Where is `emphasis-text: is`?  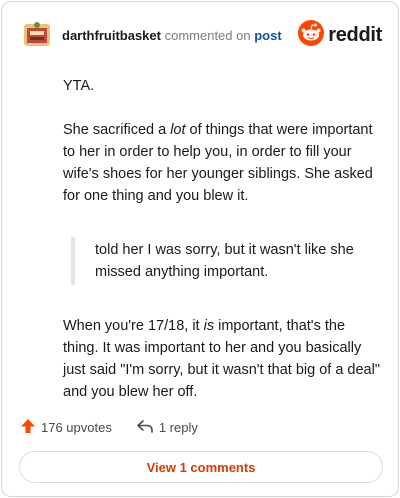
emphasis-text: is is located at coordinates (209, 326).